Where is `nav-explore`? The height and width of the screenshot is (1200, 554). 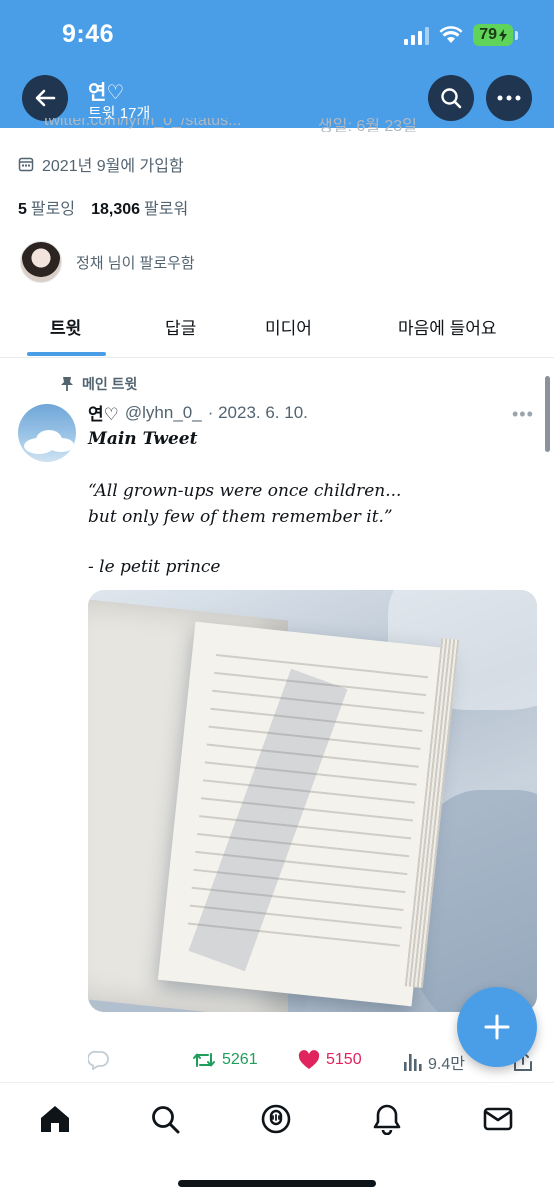
nav-explore is located at coordinates (165, 1119).